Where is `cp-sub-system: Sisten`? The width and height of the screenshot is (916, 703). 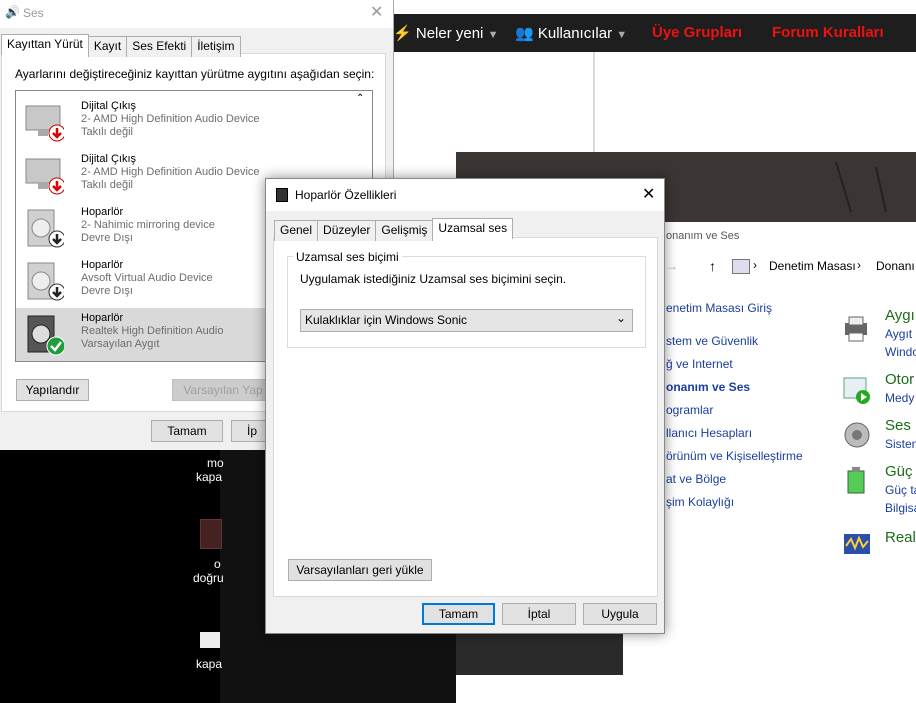 cp-sub-system: Sisten is located at coordinates (900, 444).